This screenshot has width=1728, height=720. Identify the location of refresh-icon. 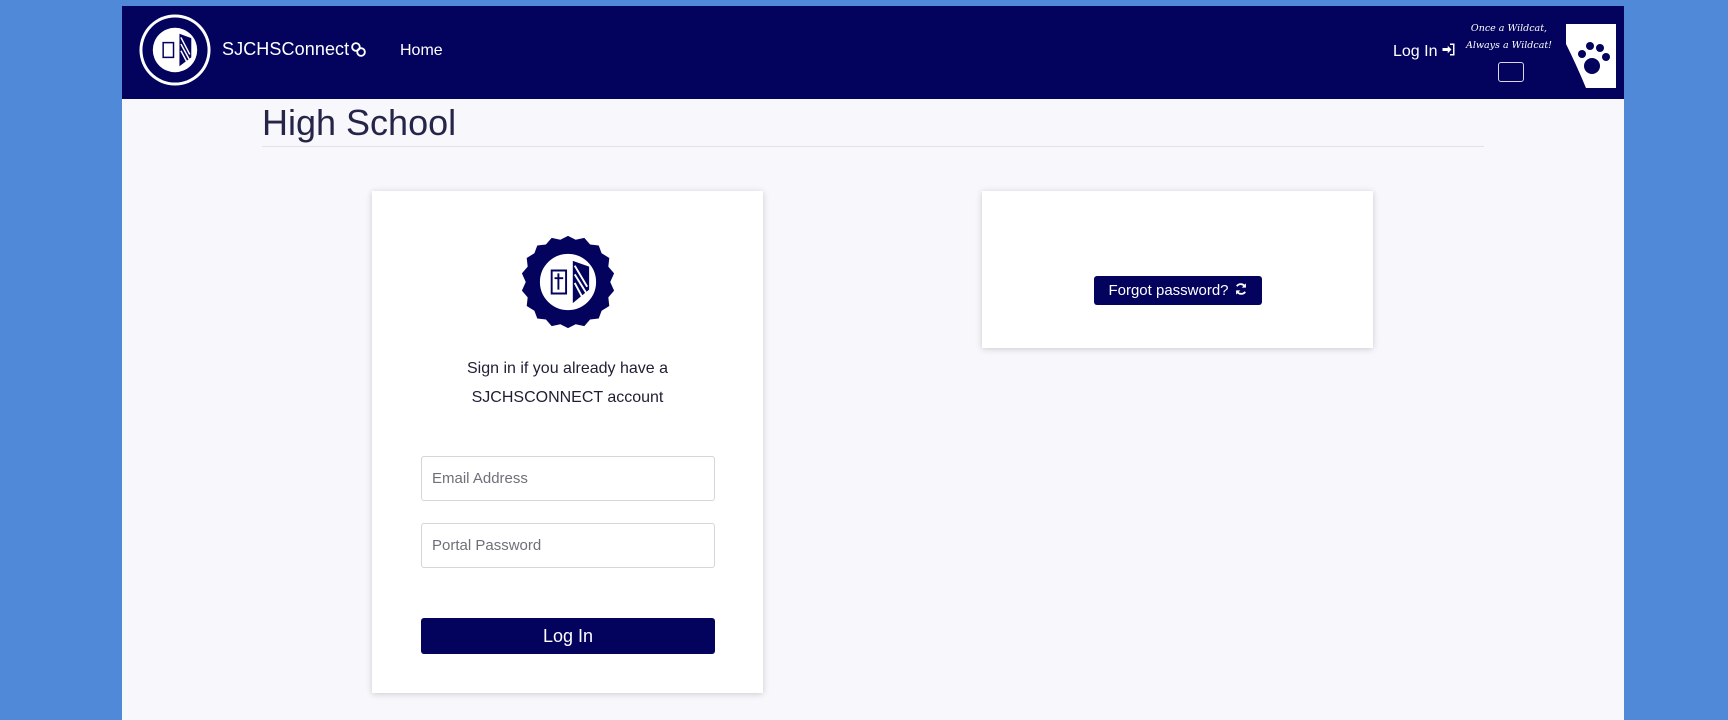
(1241, 291).